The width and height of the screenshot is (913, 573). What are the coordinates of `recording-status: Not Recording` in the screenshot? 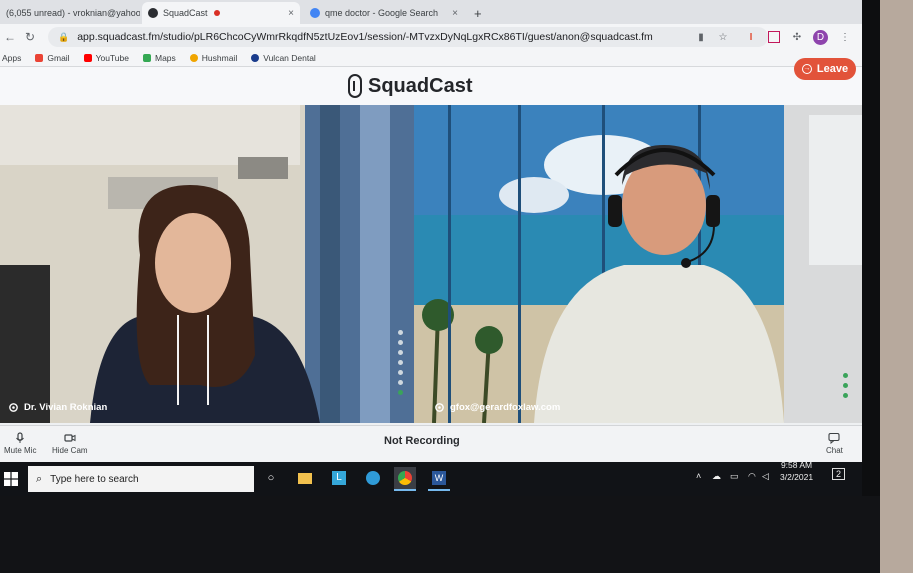 It's located at (422, 441).